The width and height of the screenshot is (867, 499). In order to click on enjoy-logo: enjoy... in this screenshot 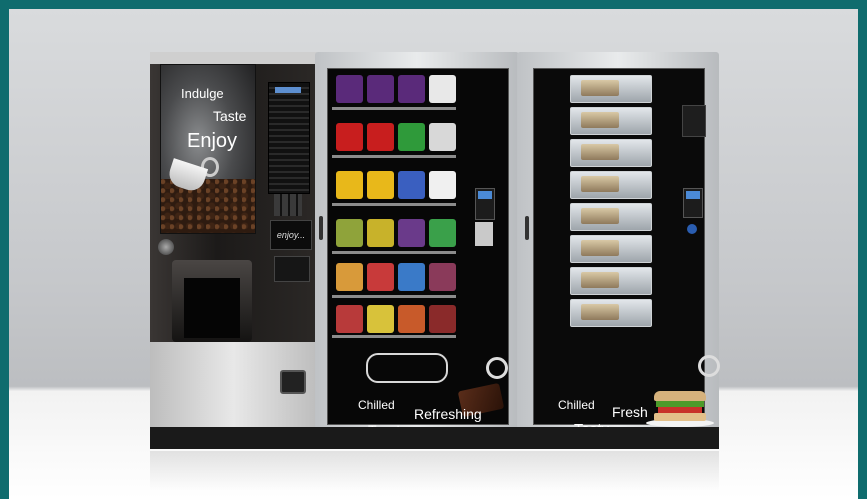, I will do `click(291, 235)`.